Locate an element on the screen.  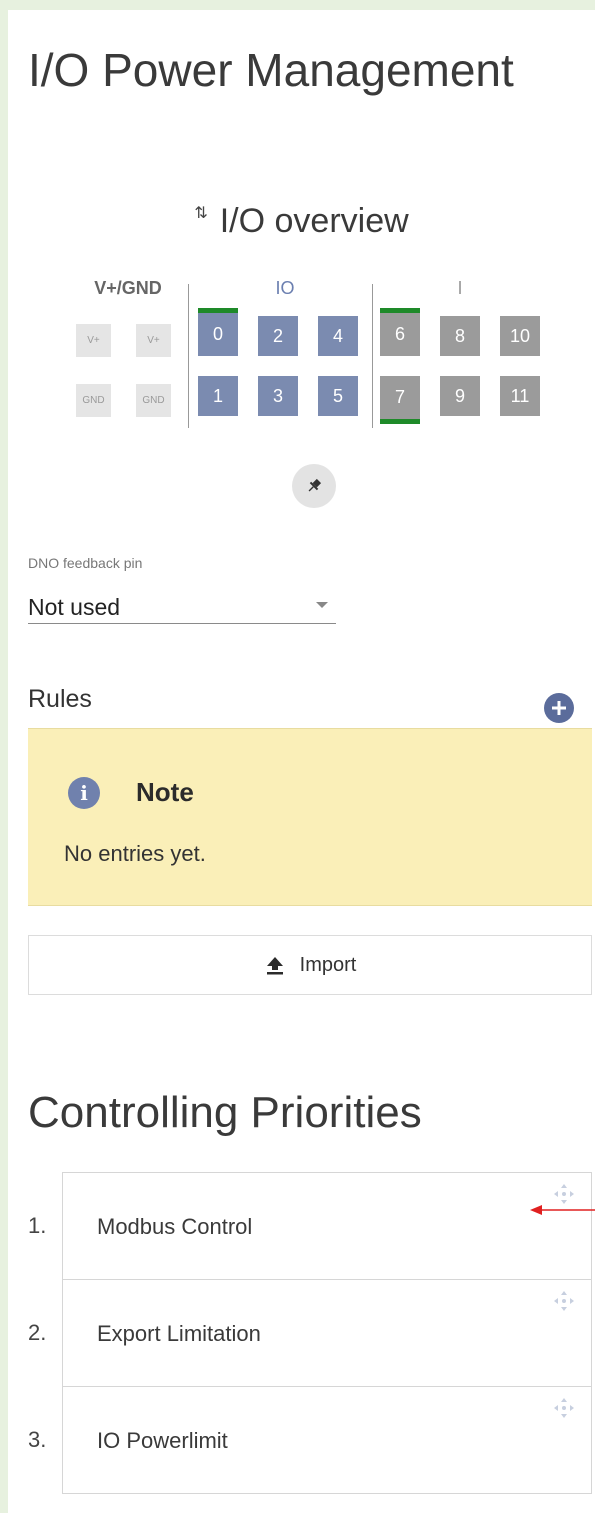
io-pin-cell: 1 is located at coordinates (218, 396).